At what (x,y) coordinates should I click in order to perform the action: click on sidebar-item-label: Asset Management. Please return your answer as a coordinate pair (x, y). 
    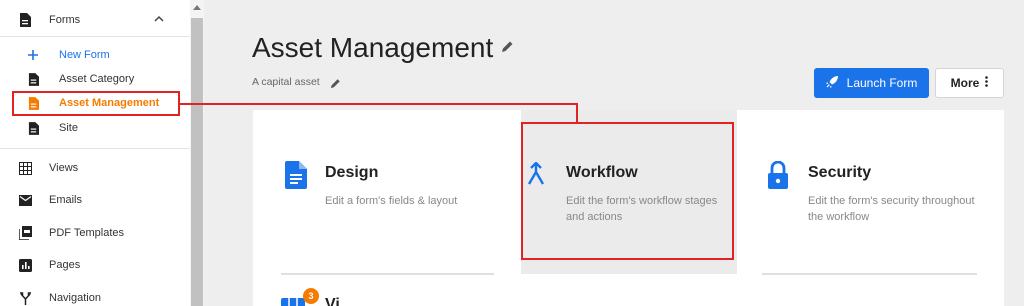
    Looking at the image, I should click on (109, 103).